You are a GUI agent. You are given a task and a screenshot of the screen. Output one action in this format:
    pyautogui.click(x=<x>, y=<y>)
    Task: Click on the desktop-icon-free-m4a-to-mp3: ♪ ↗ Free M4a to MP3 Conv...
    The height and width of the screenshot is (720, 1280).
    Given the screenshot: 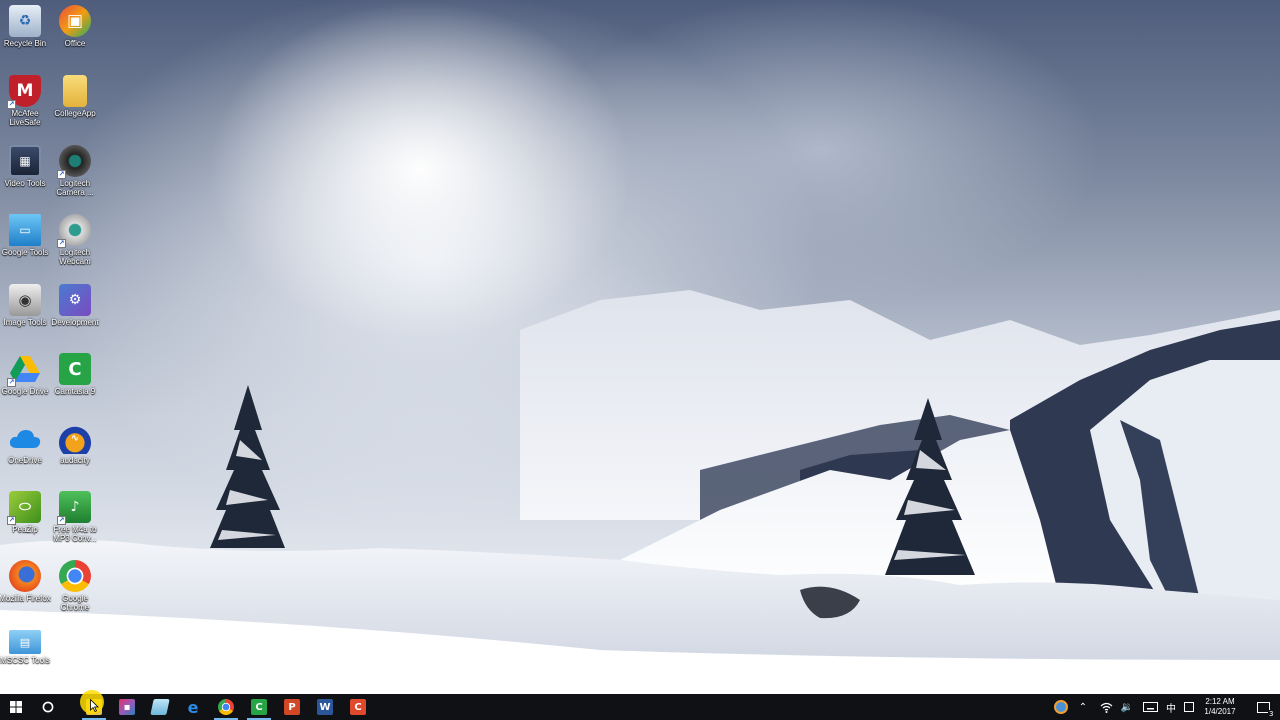 What is the action you would take?
    pyautogui.click(x=75, y=517)
    